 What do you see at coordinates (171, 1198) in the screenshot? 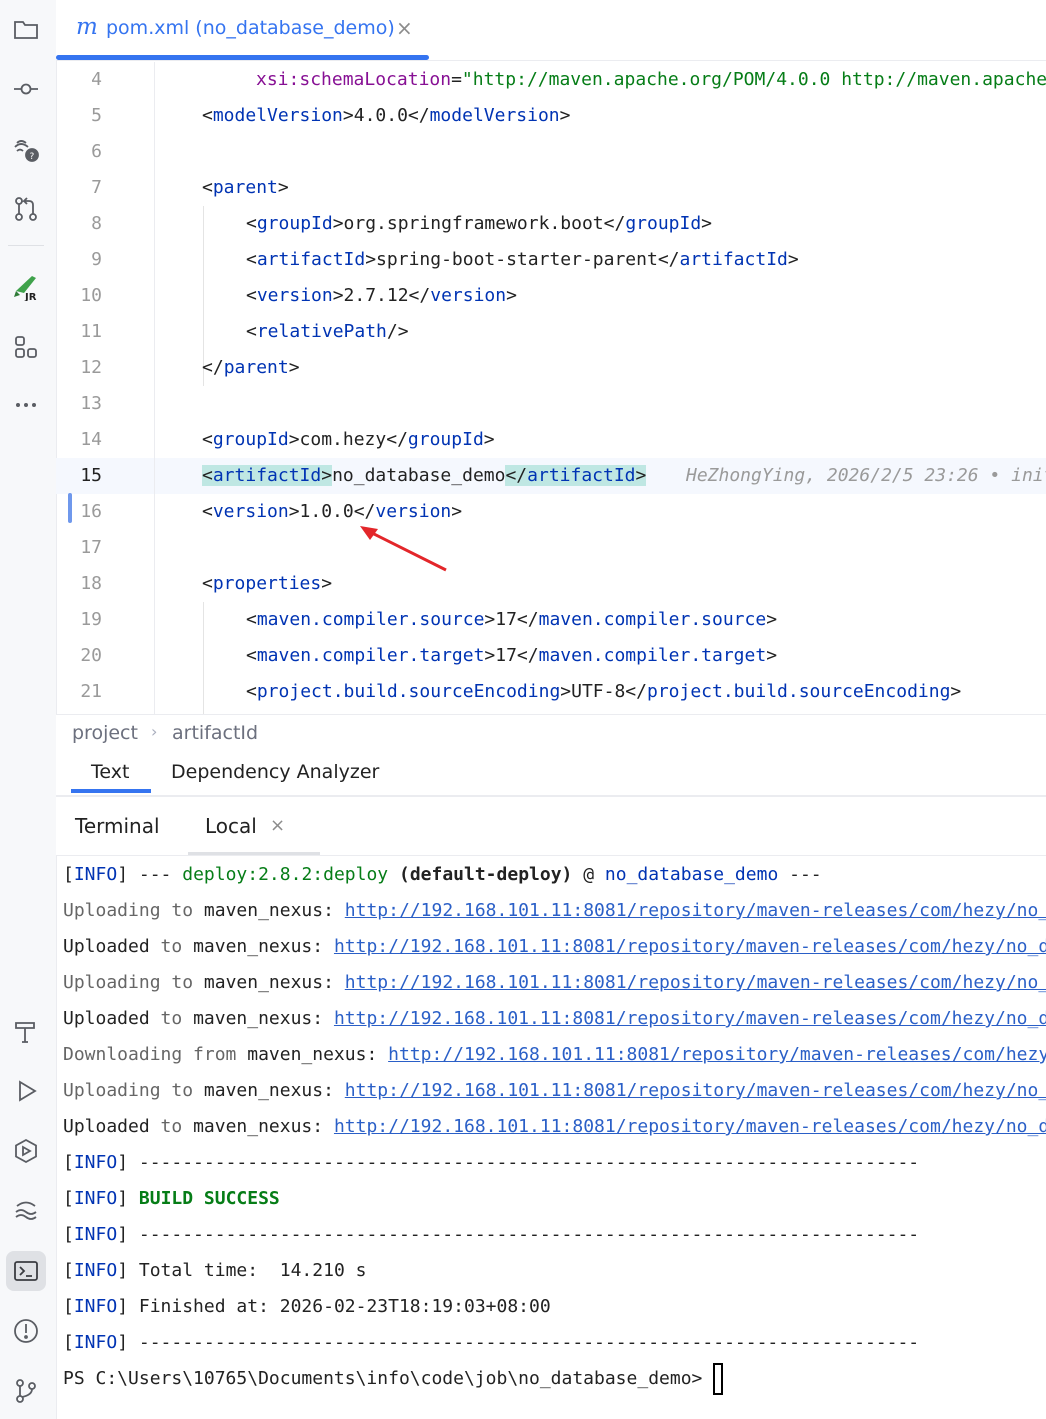
I see `terminal-line: [INFO] BUILD SUCCESS` at bounding box center [171, 1198].